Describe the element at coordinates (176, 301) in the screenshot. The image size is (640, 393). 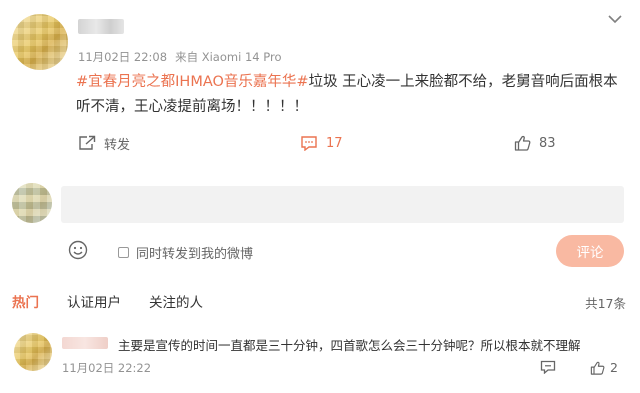
I see `tab-following: 关注的人` at that location.